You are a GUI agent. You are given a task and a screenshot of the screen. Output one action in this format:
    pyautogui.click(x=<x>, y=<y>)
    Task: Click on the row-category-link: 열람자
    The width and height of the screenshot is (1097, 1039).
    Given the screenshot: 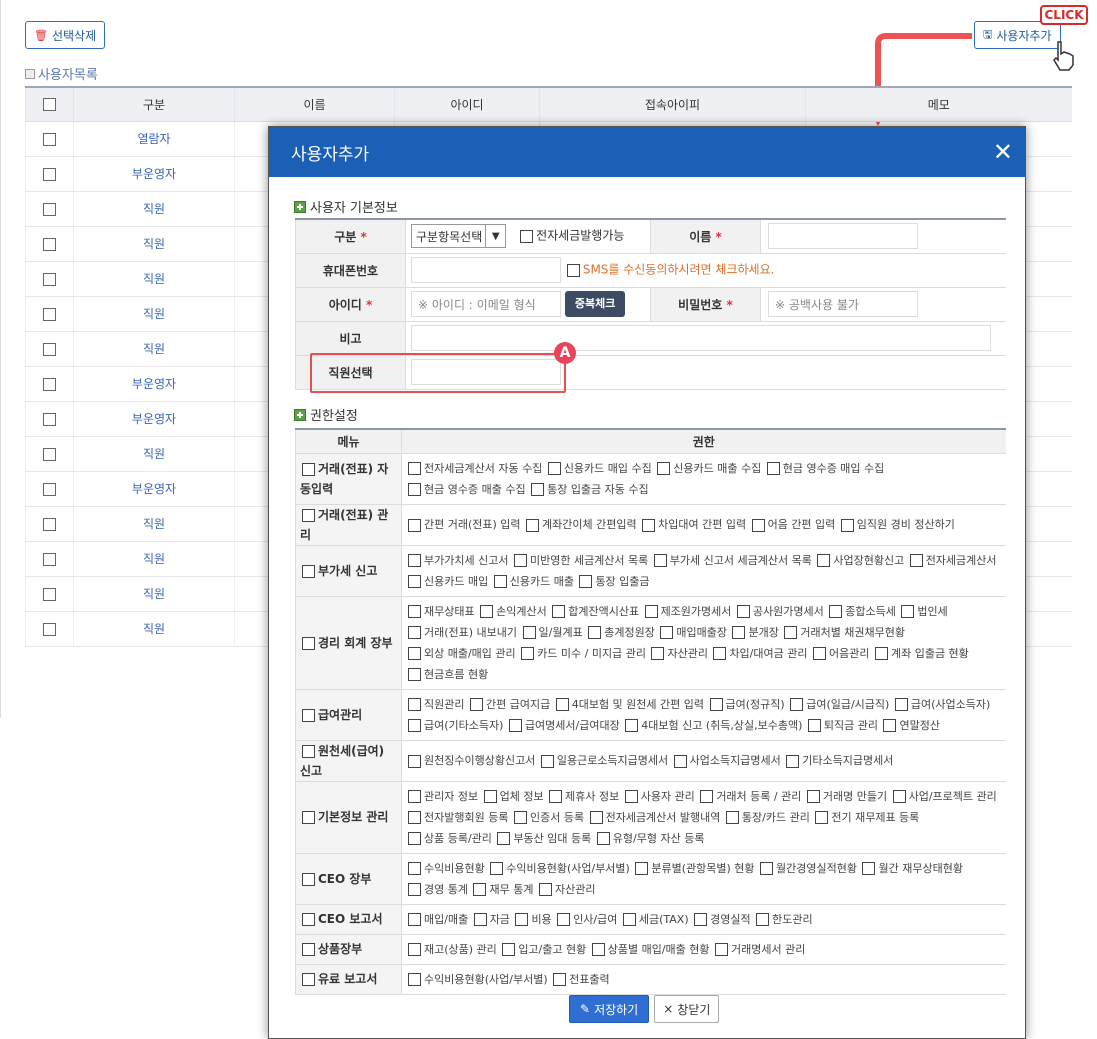 What is the action you would take?
    pyautogui.click(x=153, y=139)
    